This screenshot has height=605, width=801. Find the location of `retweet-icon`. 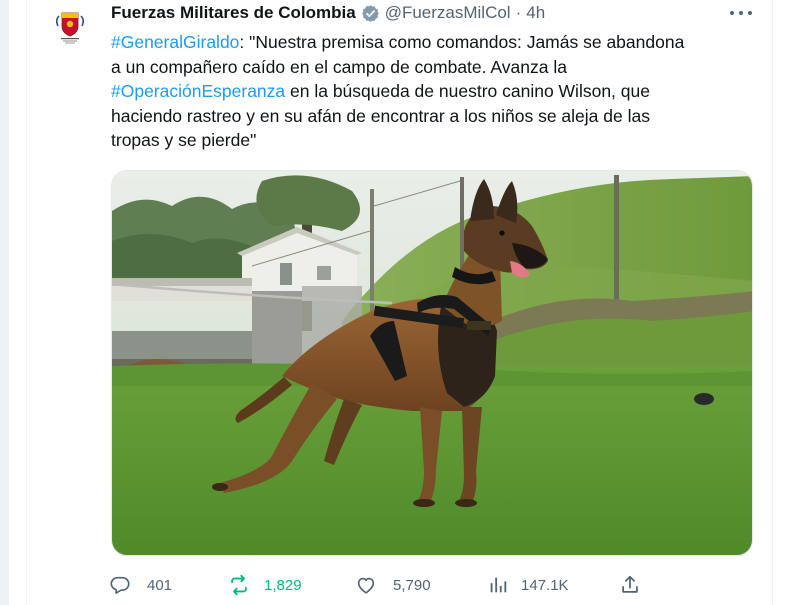

retweet-icon is located at coordinates (239, 585).